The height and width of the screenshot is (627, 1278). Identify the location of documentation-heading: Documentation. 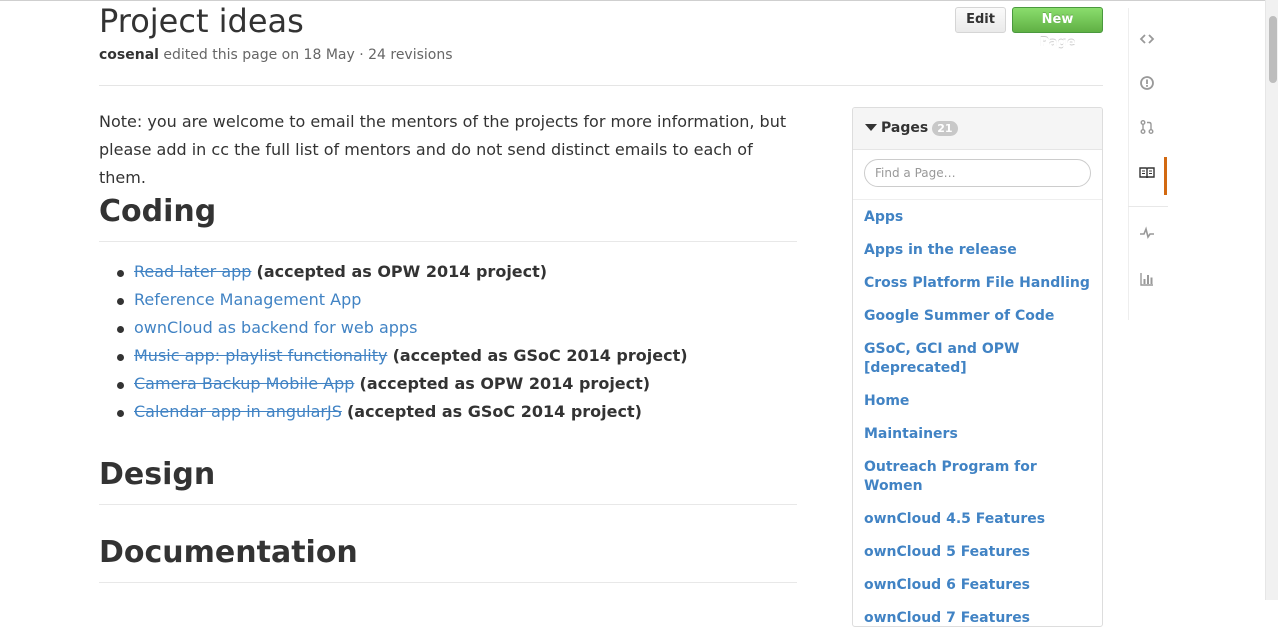
(448, 558).